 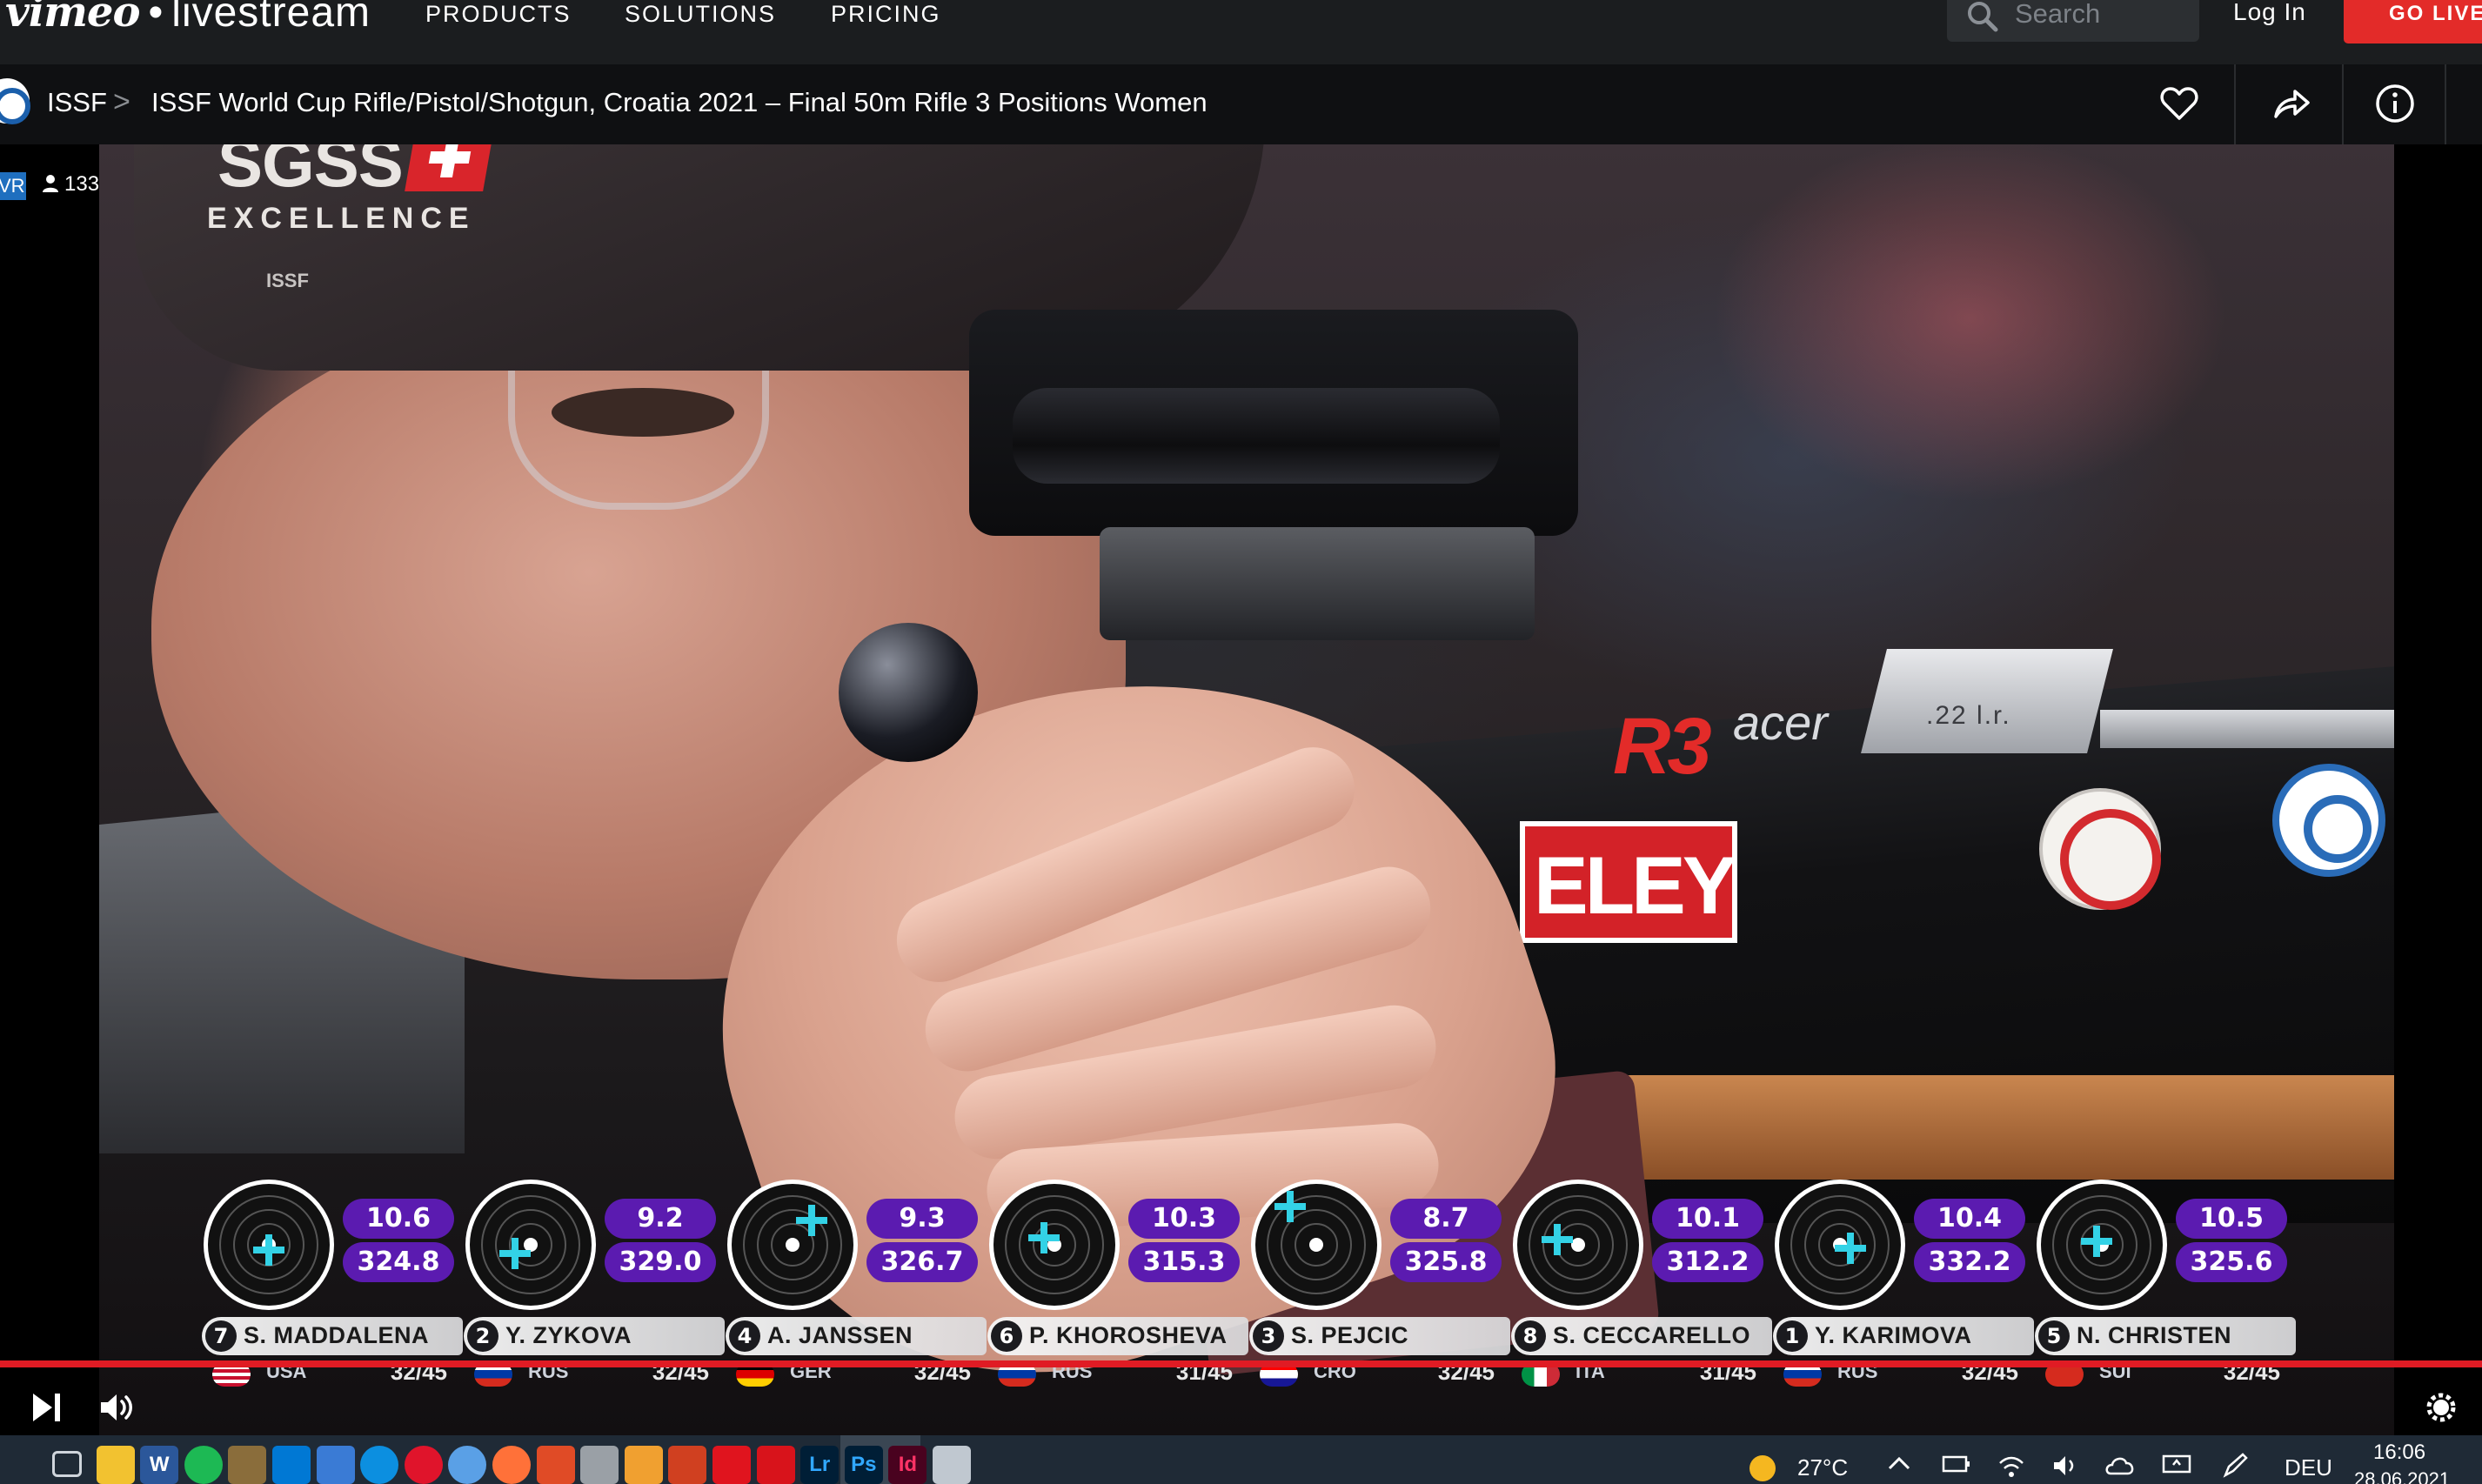 I want to click on display-icon, so click(x=2176, y=1466).